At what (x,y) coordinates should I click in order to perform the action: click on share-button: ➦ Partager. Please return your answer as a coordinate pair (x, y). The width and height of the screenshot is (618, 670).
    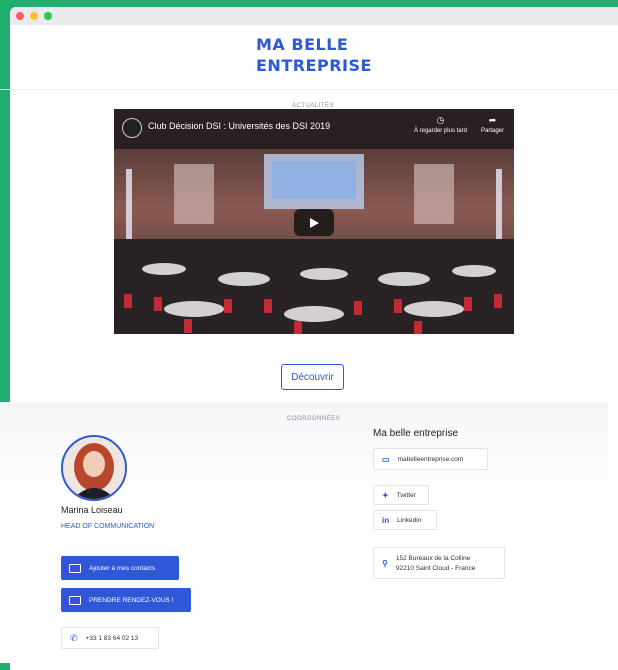
    Looking at the image, I should click on (492, 124).